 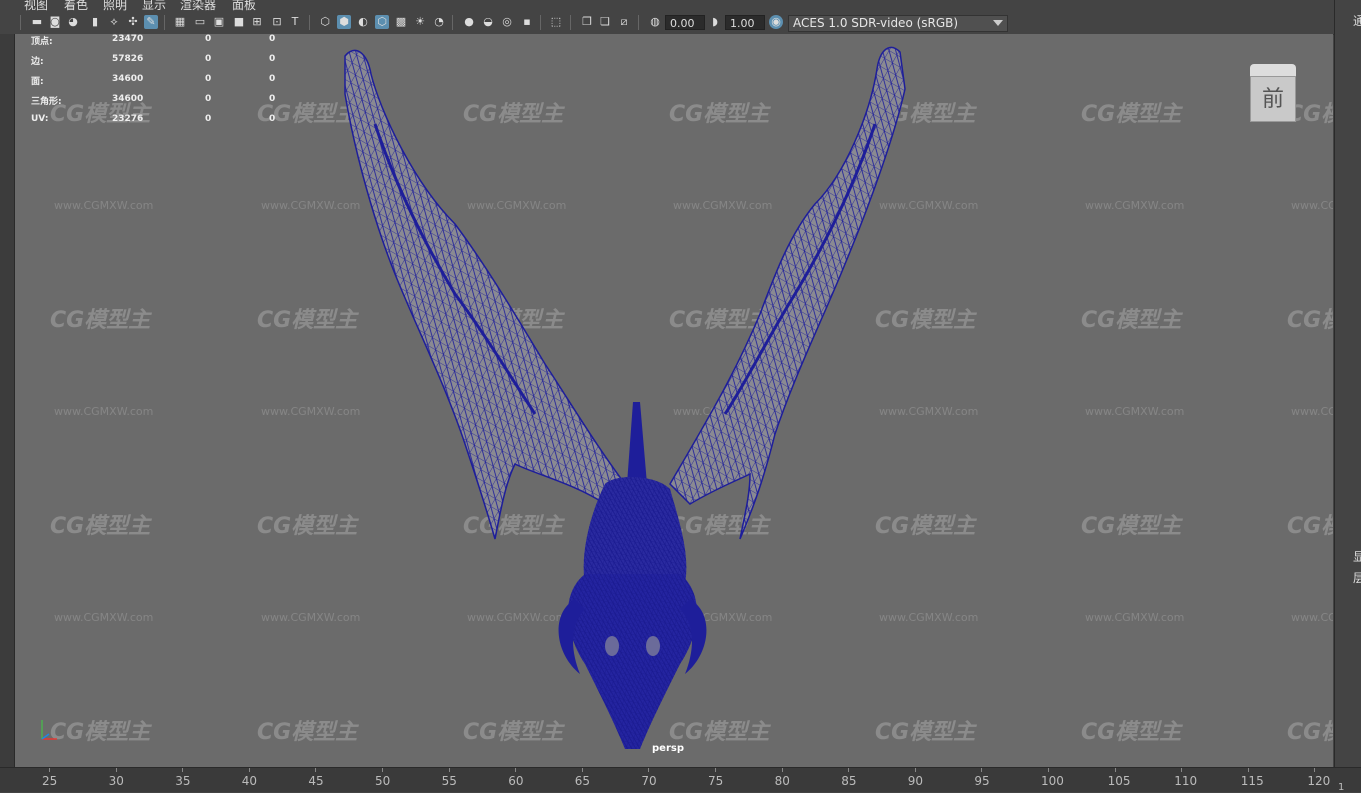 What do you see at coordinates (73, 22) in the screenshot?
I see `bookmark-icon: ◕` at bounding box center [73, 22].